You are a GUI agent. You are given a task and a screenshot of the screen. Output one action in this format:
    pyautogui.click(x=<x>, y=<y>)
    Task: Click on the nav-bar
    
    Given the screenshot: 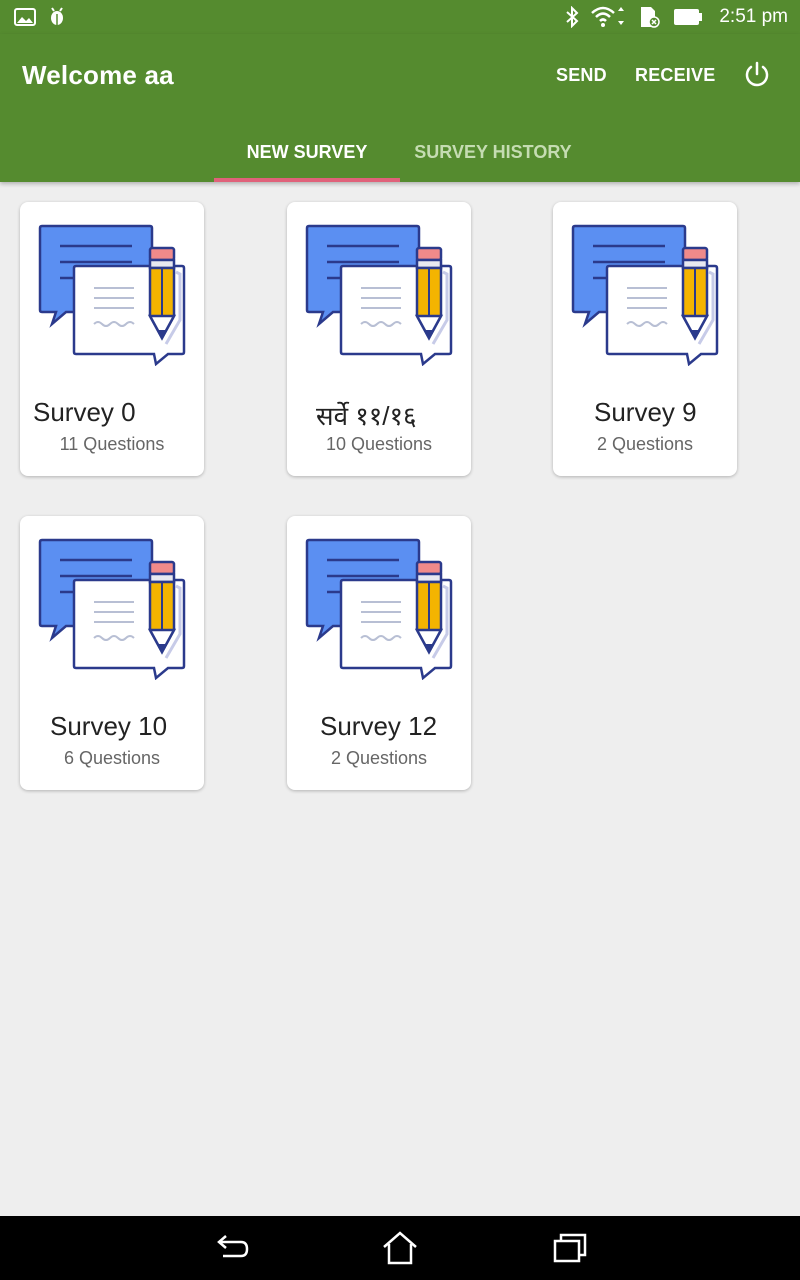 What is the action you would take?
    pyautogui.click(x=400, y=1248)
    